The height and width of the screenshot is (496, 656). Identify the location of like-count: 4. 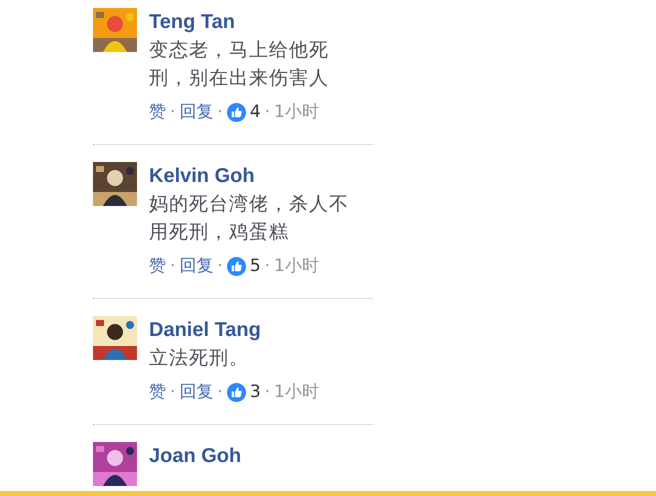
(255, 112).